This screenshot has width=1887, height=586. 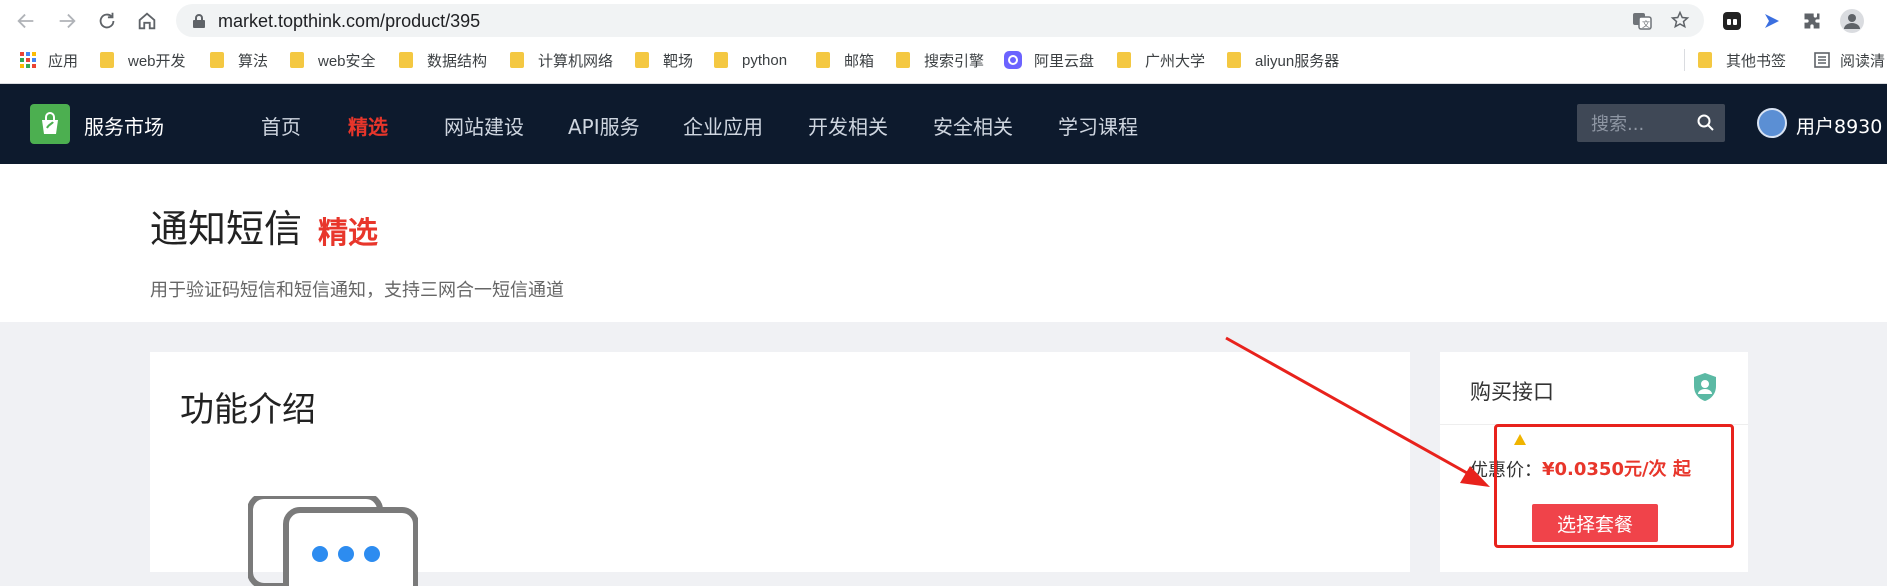 What do you see at coordinates (723, 125) in the screenshot?
I see `nav-enterprise: 企业应用` at bounding box center [723, 125].